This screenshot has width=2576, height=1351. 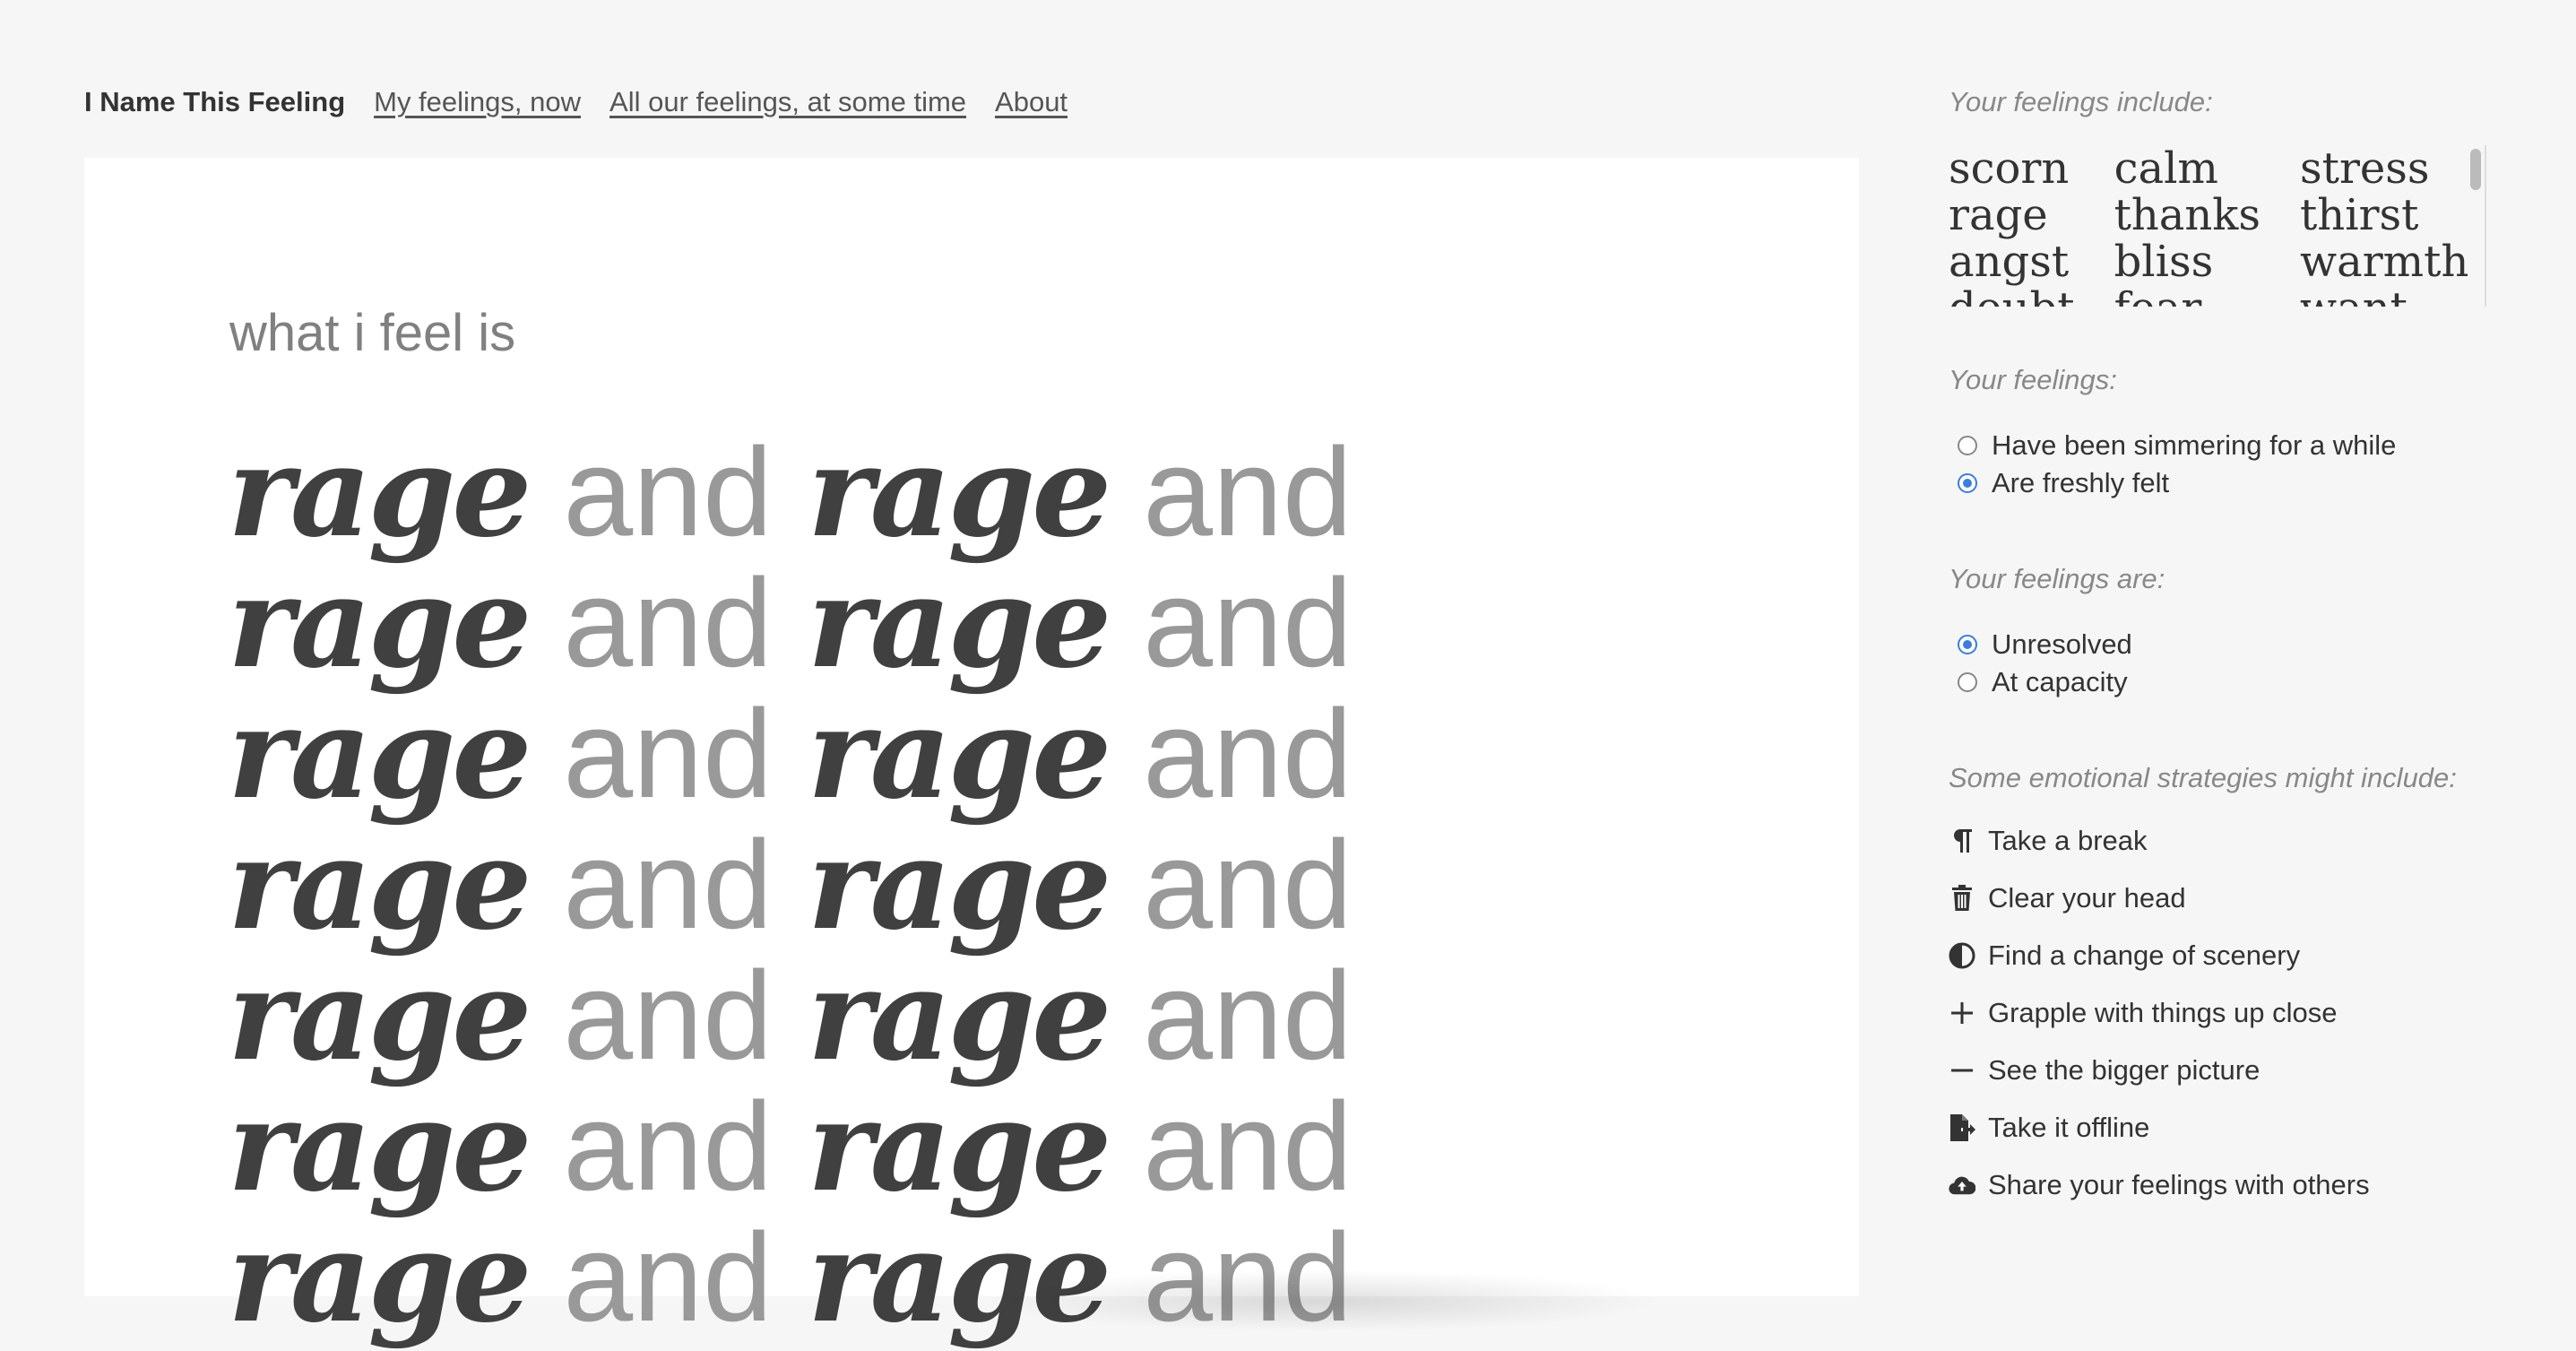 What do you see at coordinates (2194, 445) in the screenshot?
I see `radio-label: Have been simmering for a while` at bounding box center [2194, 445].